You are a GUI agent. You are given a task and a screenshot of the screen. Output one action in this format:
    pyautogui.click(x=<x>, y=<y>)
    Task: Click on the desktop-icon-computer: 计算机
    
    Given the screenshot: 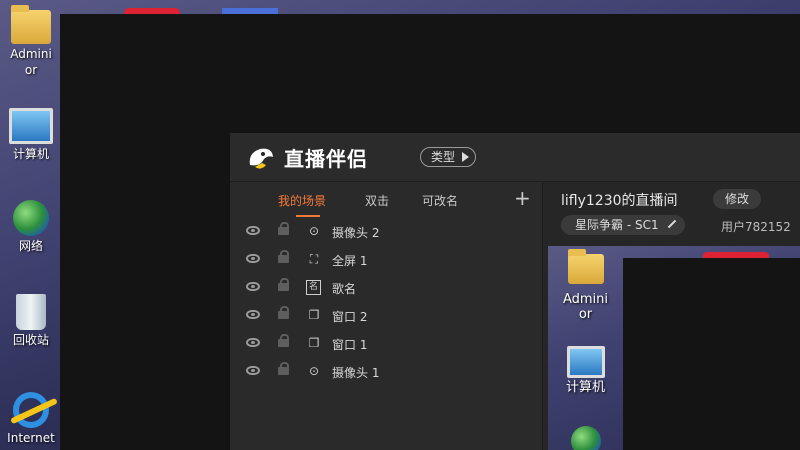 What is the action you would take?
    pyautogui.click(x=31, y=135)
    